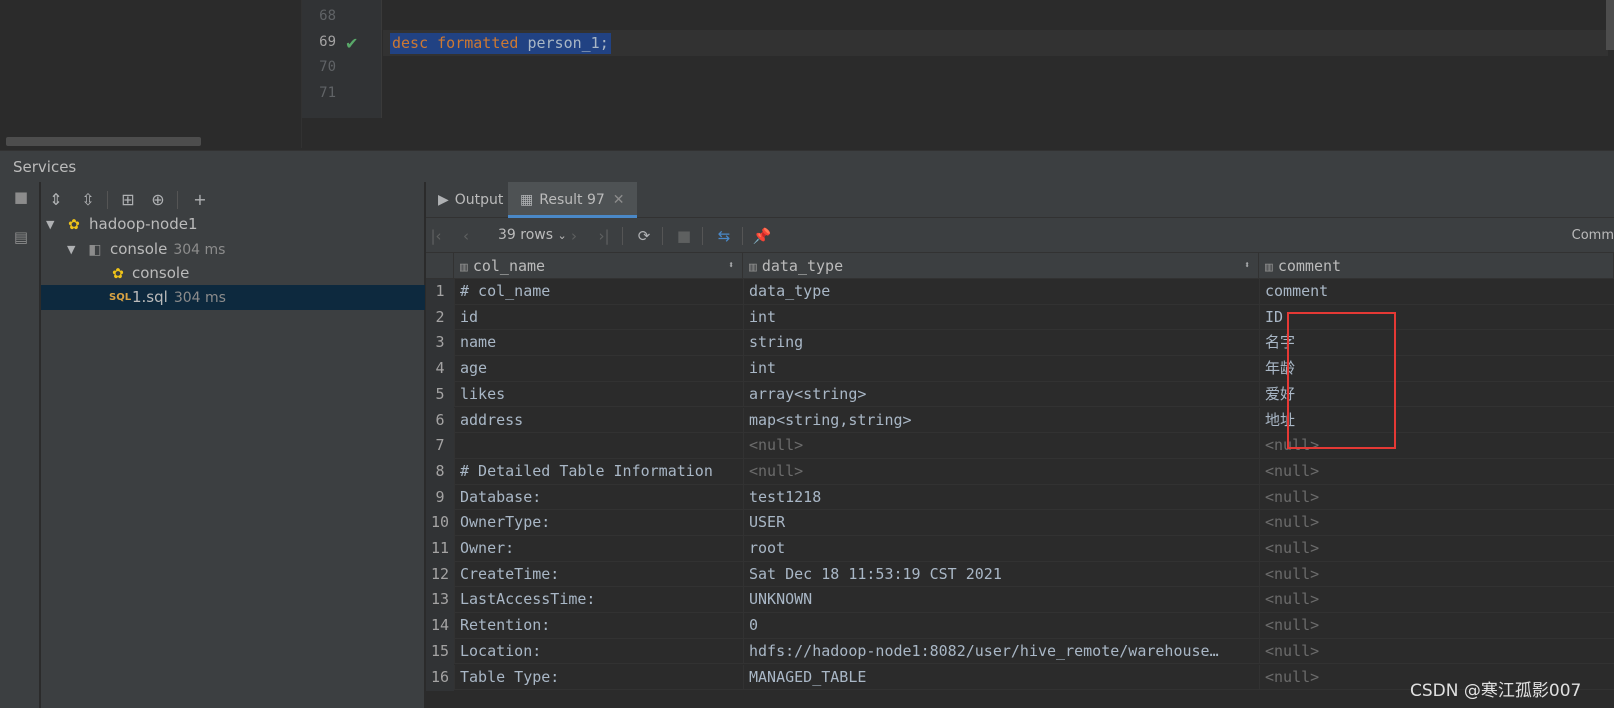  I want to click on cell-data-type: map<string,string>, so click(1001, 420).